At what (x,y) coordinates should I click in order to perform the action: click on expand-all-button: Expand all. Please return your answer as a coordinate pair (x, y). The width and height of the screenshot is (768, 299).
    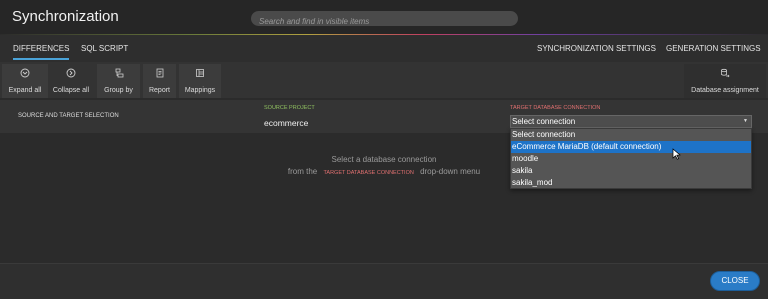
    Looking at the image, I should click on (25, 81).